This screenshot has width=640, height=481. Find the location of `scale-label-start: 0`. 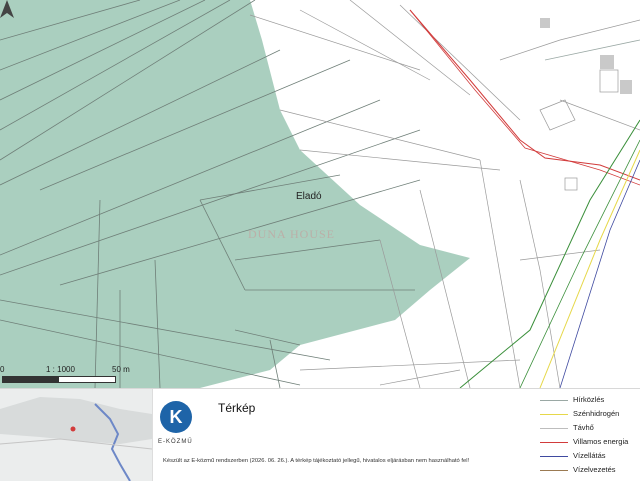

scale-label-start: 0 is located at coordinates (2, 369).